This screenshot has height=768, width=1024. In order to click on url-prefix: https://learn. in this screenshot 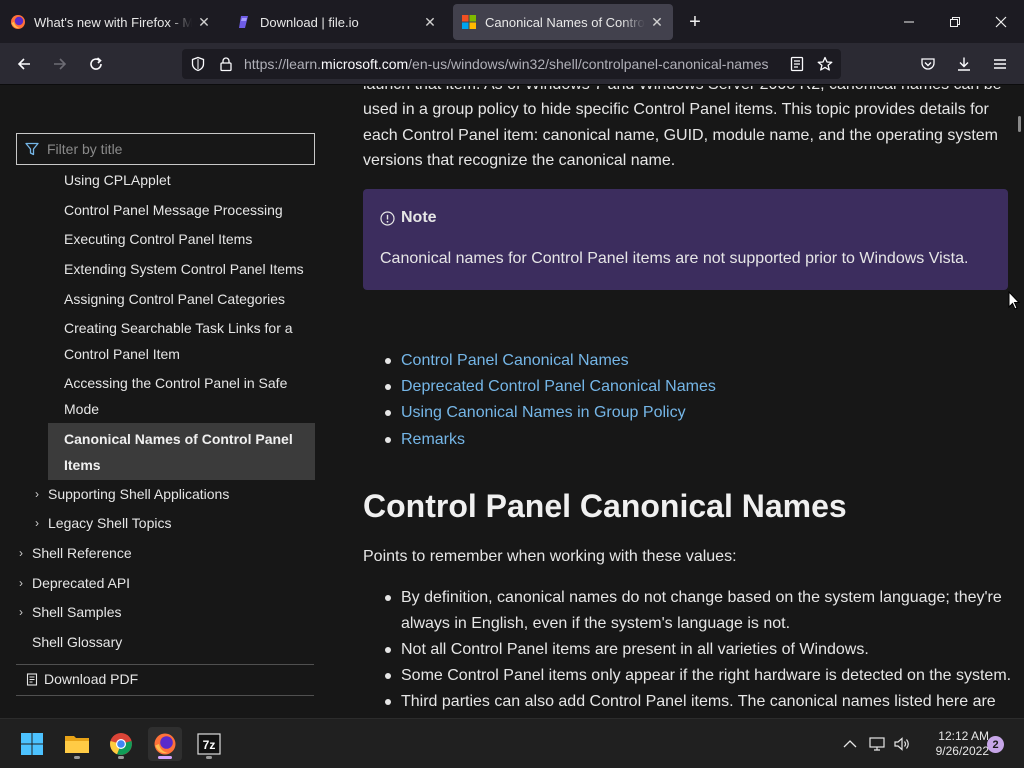, I will do `click(283, 64)`.